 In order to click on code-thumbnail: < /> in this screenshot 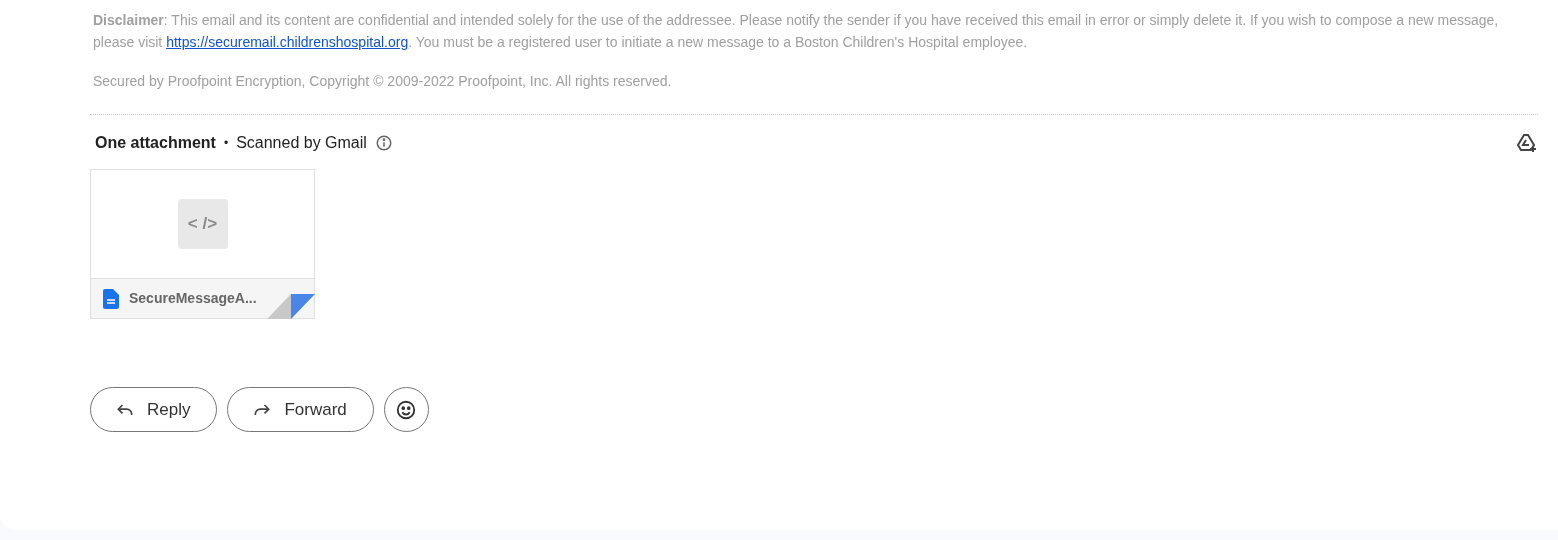, I will do `click(202, 224)`.